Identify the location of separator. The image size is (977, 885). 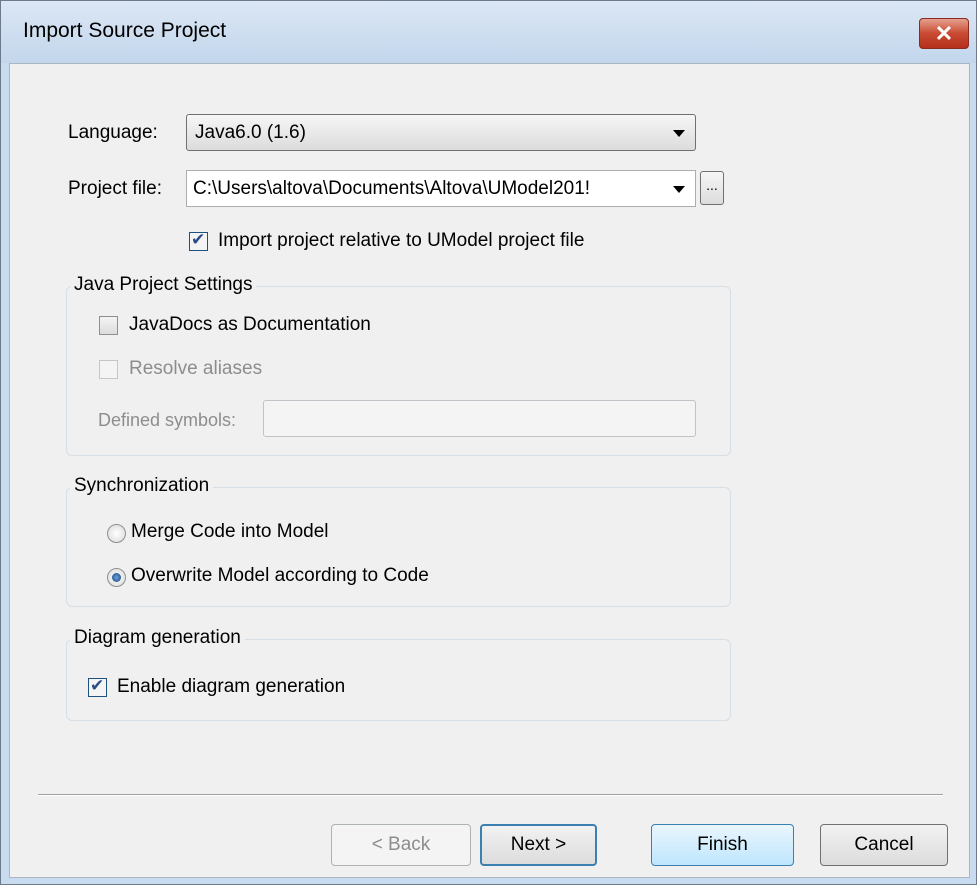
(490, 795).